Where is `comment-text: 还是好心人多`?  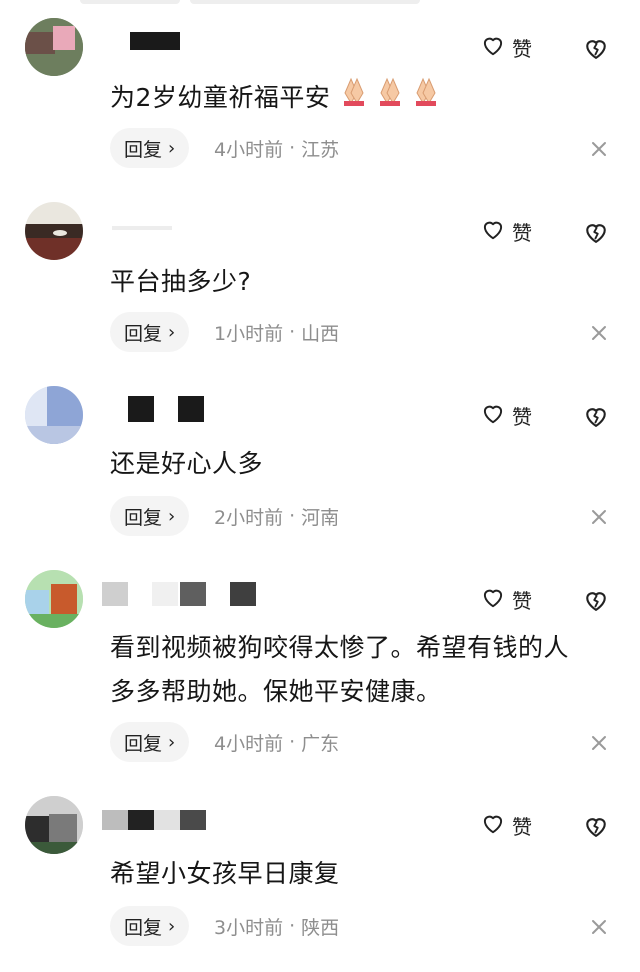 comment-text: 还是好心人多 is located at coordinates (187, 463).